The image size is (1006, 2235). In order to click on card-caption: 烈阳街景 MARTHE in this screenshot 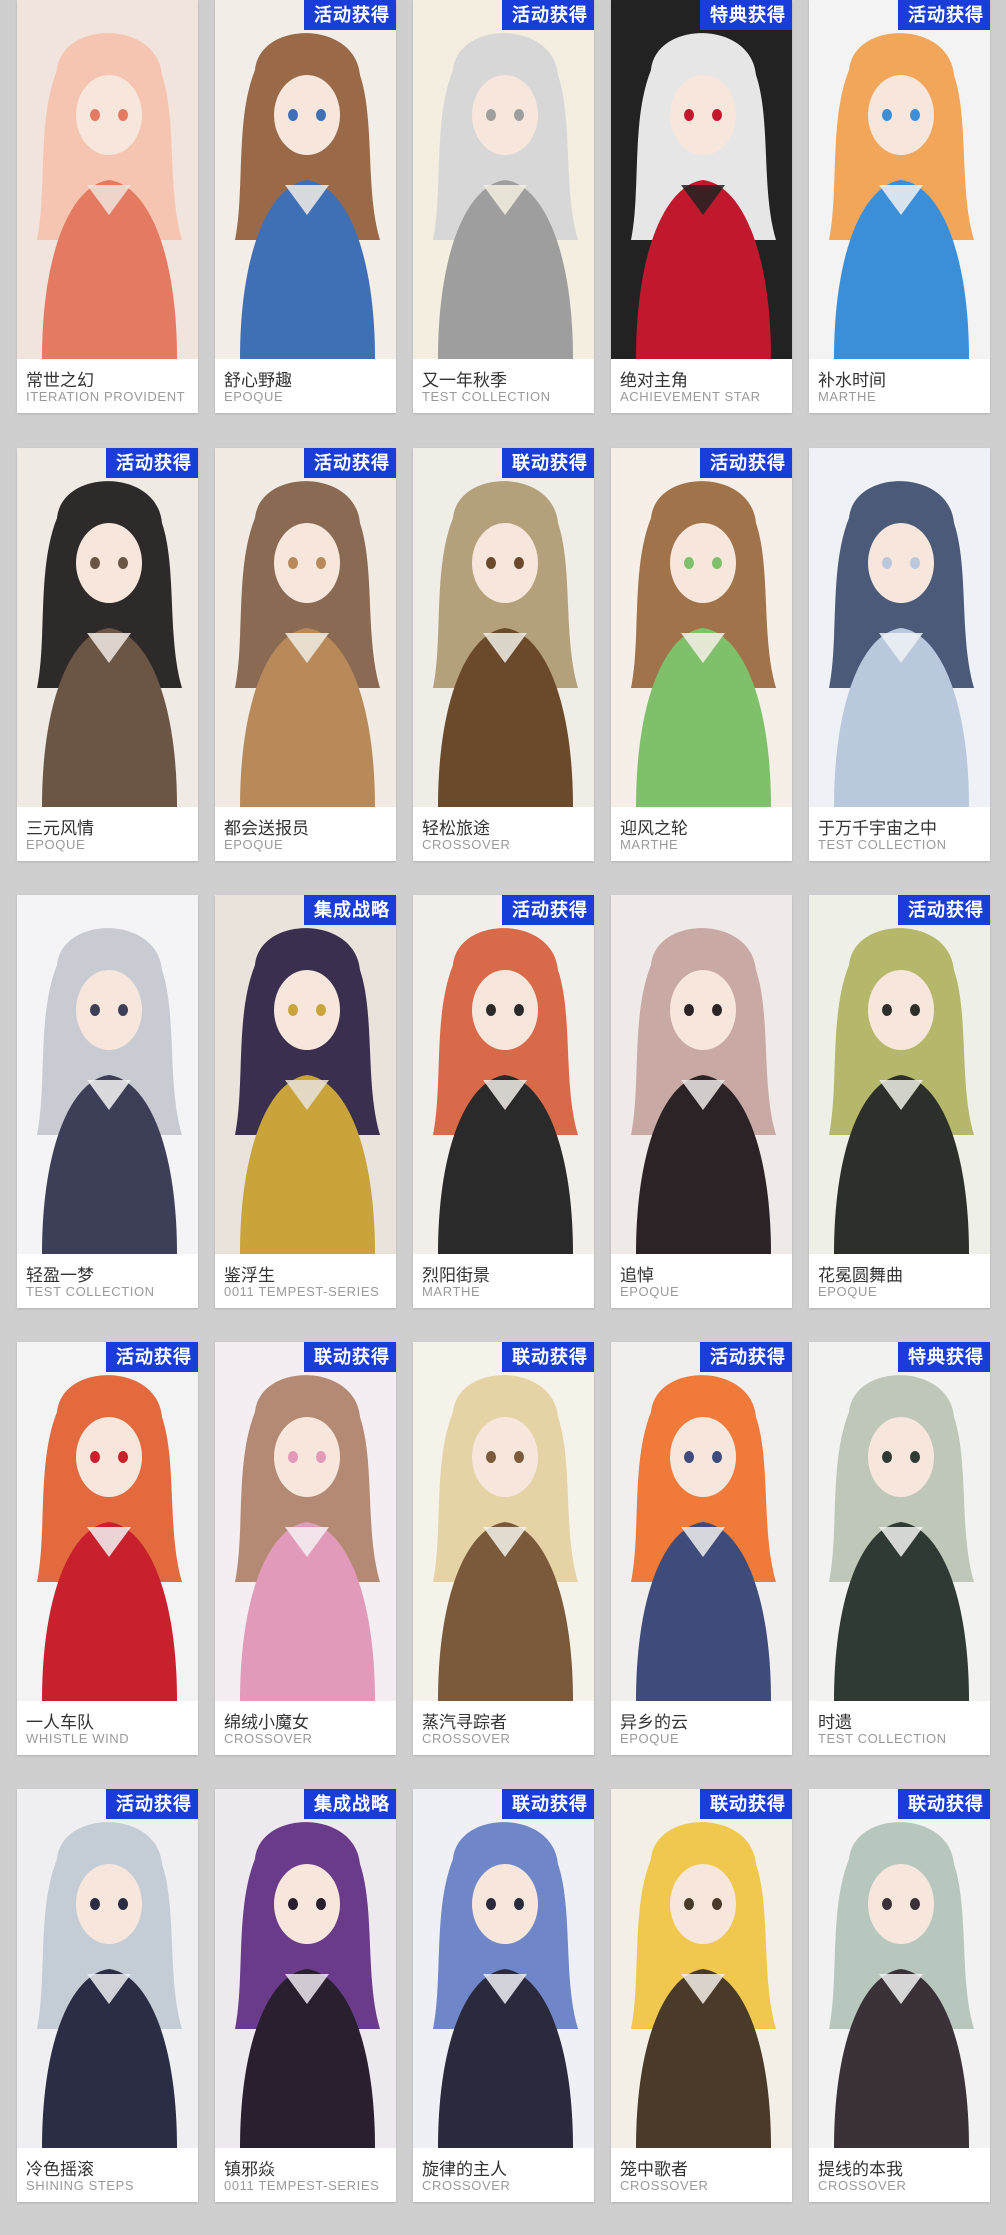, I will do `click(503, 1281)`.